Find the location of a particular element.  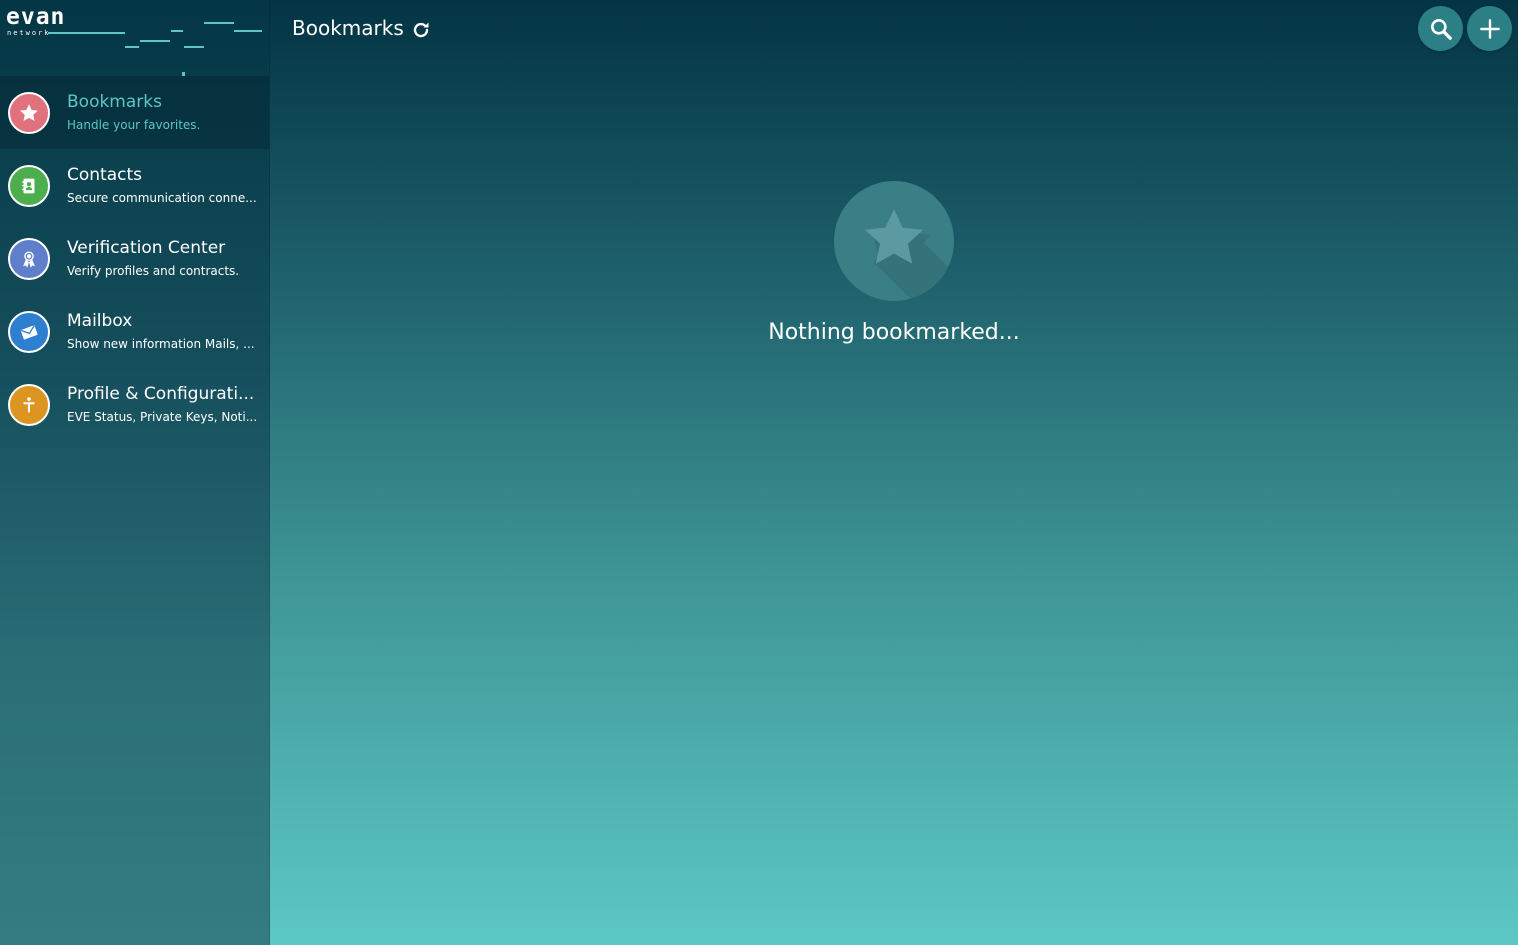

plus-icon is located at coordinates (1489, 28).